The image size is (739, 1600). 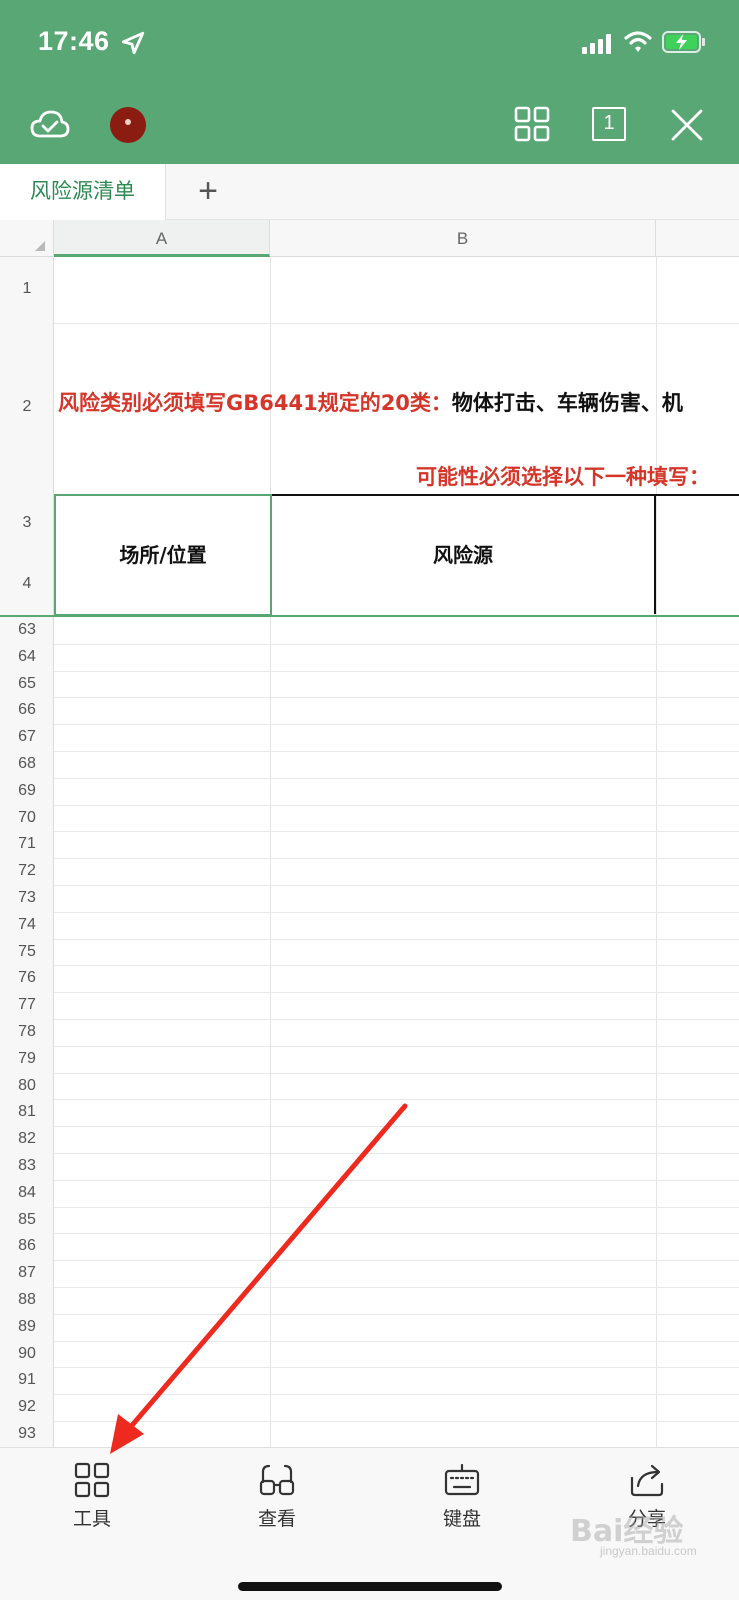 What do you see at coordinates (27, 1380) in the screenshot?
I see `row-header: 91` at bounding box center [27, 1380].